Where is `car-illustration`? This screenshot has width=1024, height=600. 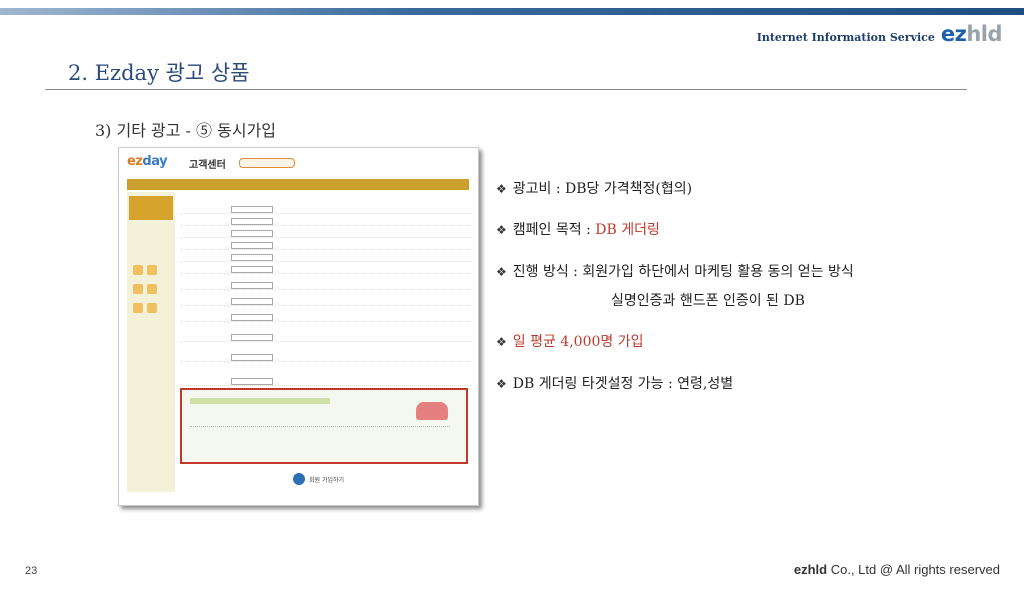
car-illustration is located at coordinates (432, 411).